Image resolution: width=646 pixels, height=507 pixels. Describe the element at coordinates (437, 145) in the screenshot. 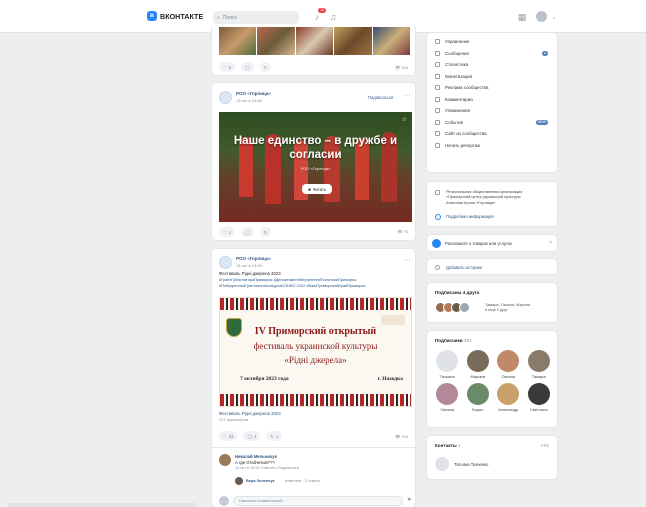

I see `broadcast-icon` at that location.